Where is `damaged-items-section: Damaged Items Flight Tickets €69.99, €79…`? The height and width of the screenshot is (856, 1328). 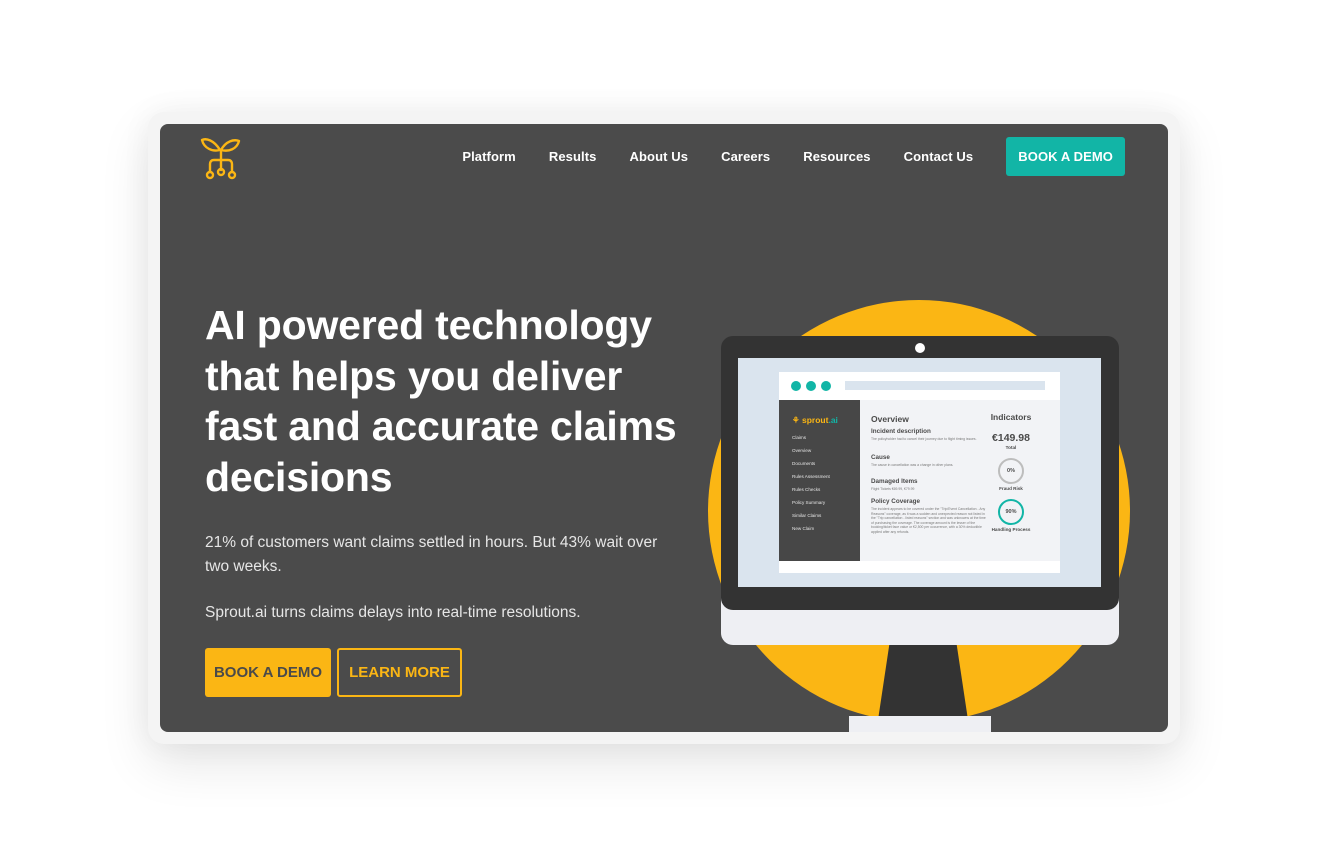 damaged-items-section: Damaged Items Flight Tickets €69.99, €79… is located at coordinates (894, 484).